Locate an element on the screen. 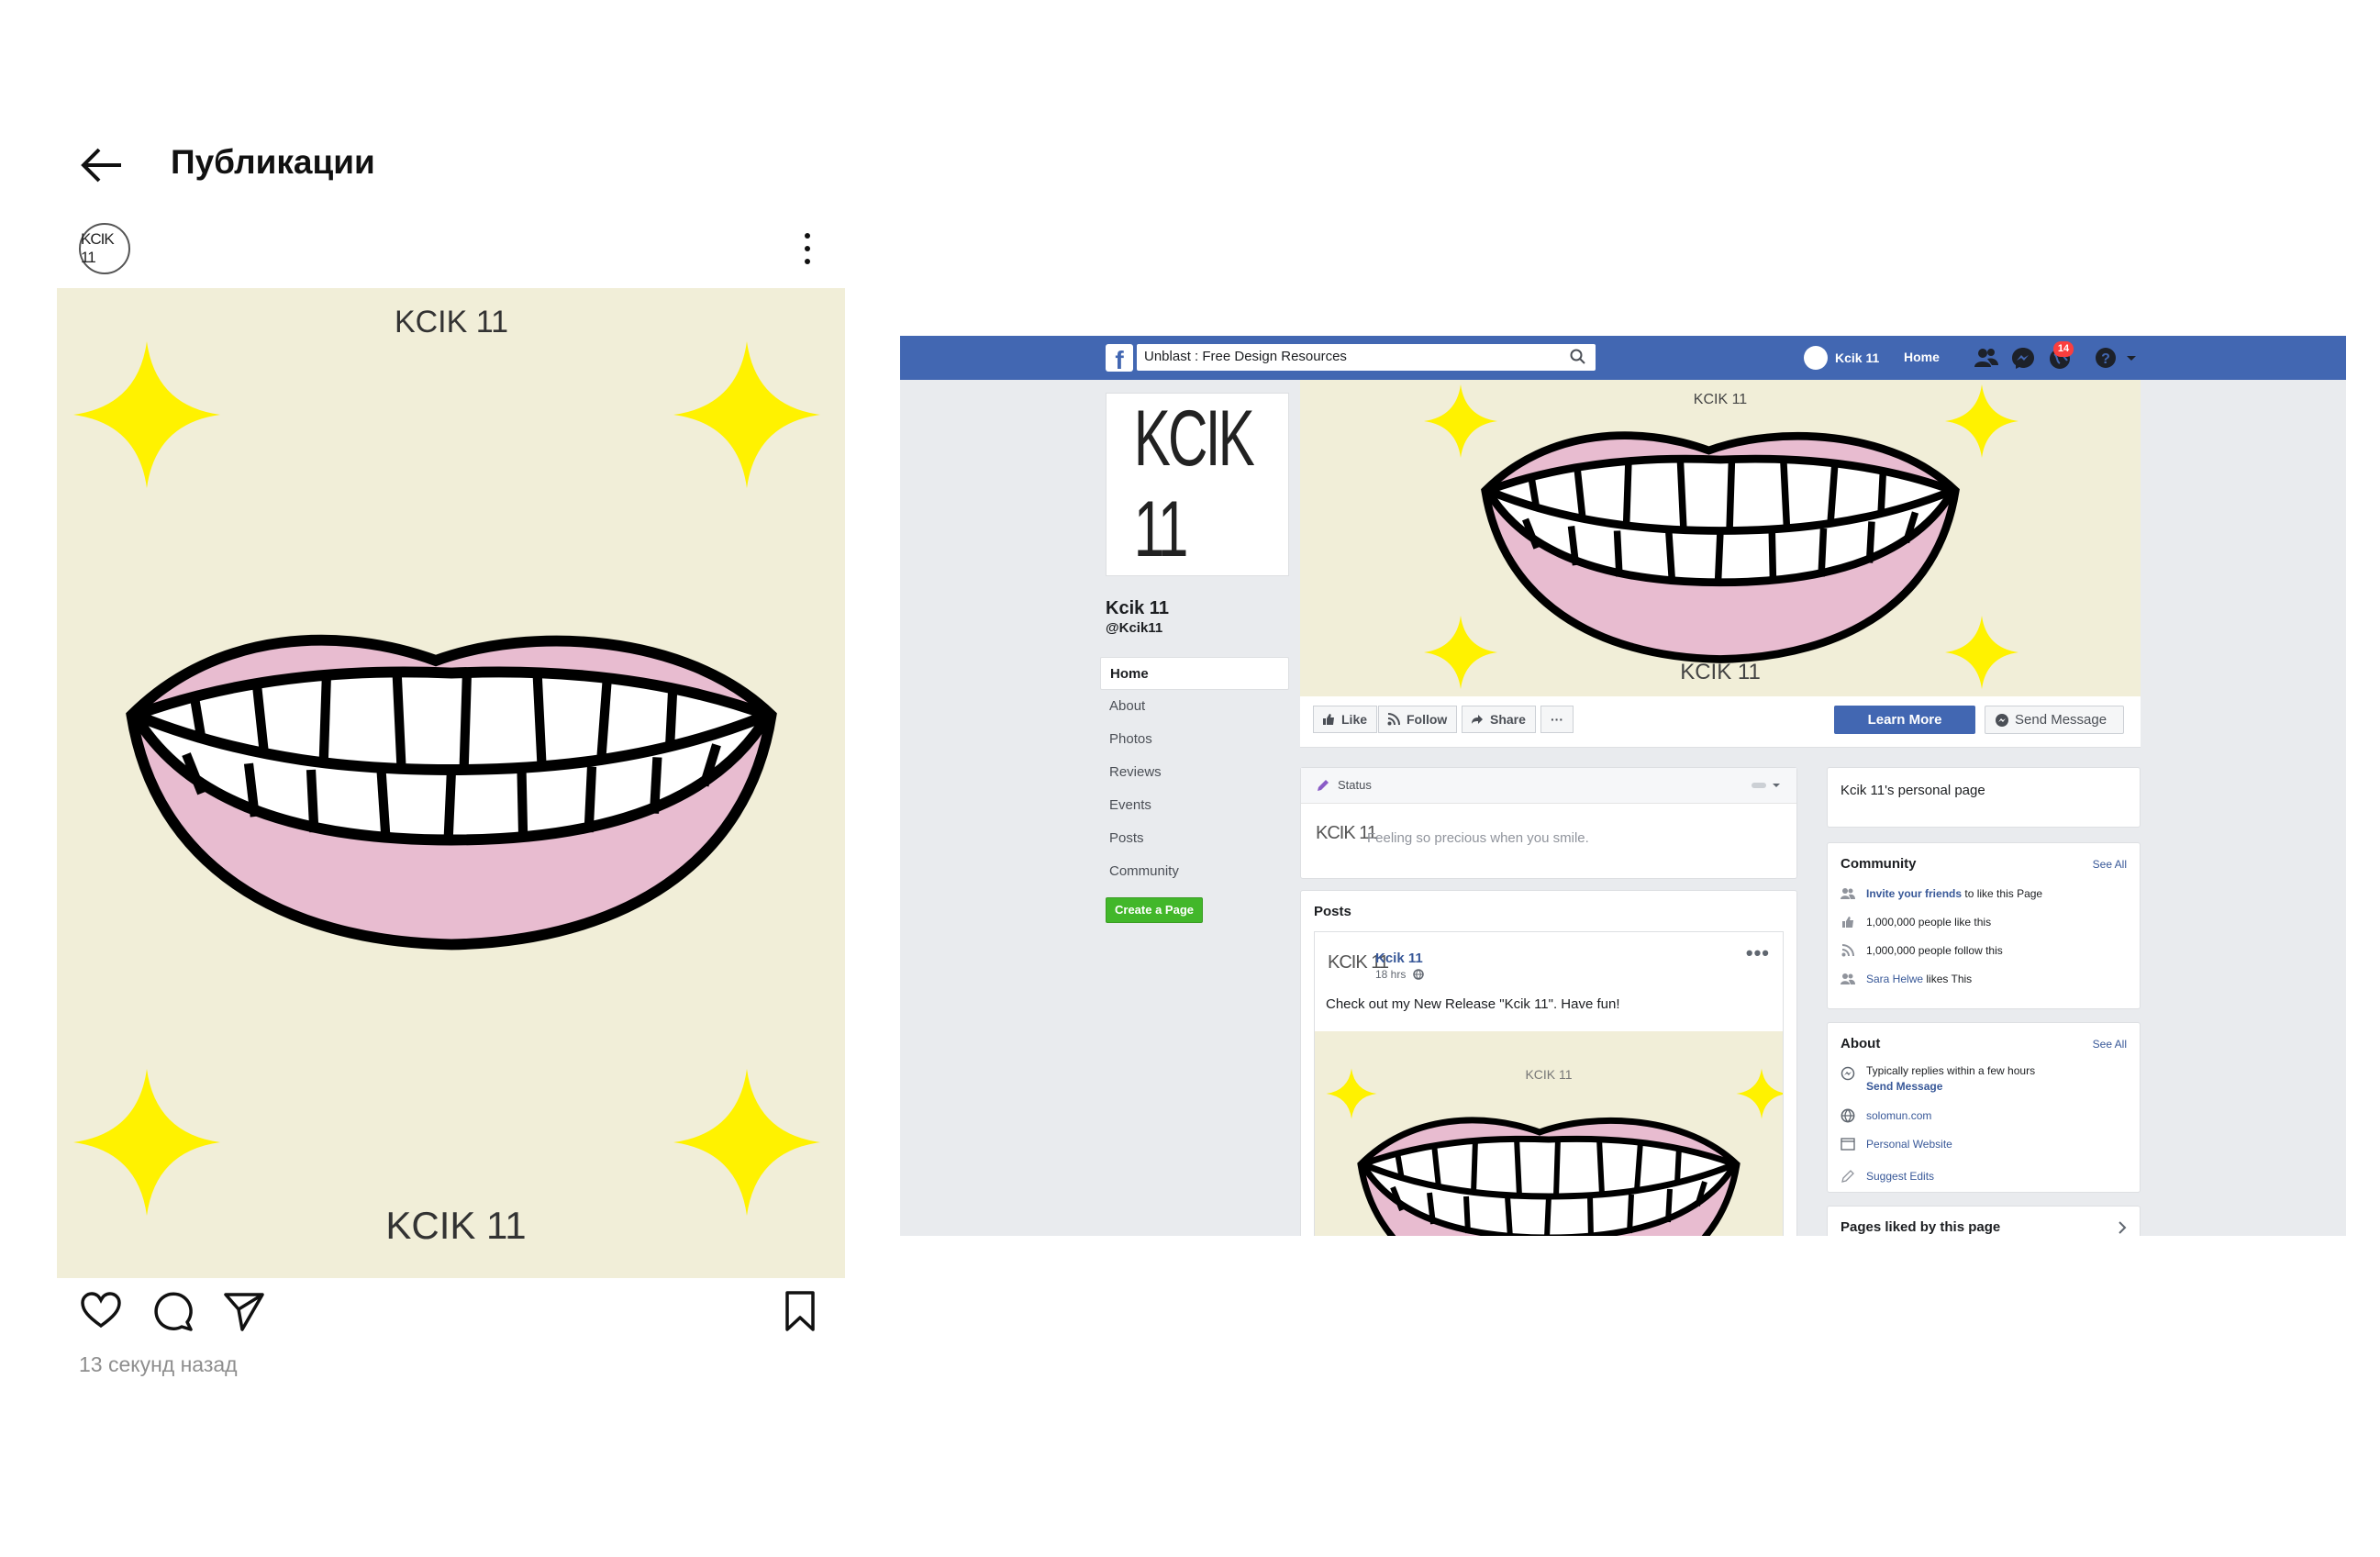 This screenshot has width=2380, height=1557. cover-brand-top: KCIK 11 is located at coordinates (1721, 399).